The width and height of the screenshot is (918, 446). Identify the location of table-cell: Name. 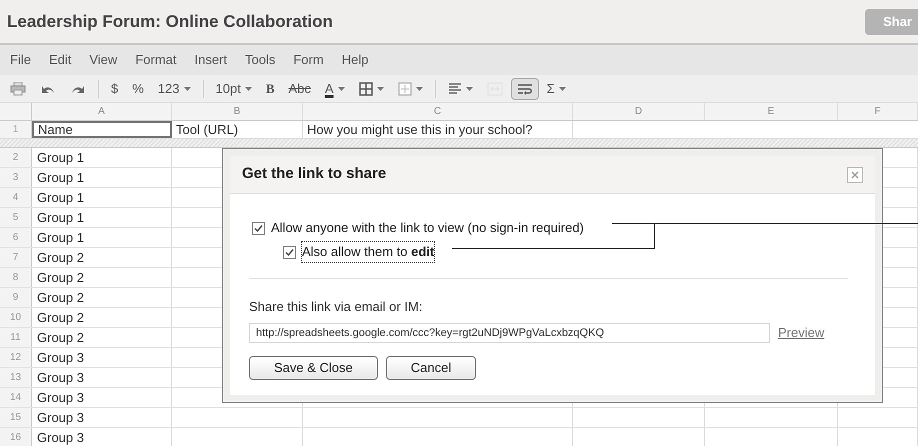
(102, 129).